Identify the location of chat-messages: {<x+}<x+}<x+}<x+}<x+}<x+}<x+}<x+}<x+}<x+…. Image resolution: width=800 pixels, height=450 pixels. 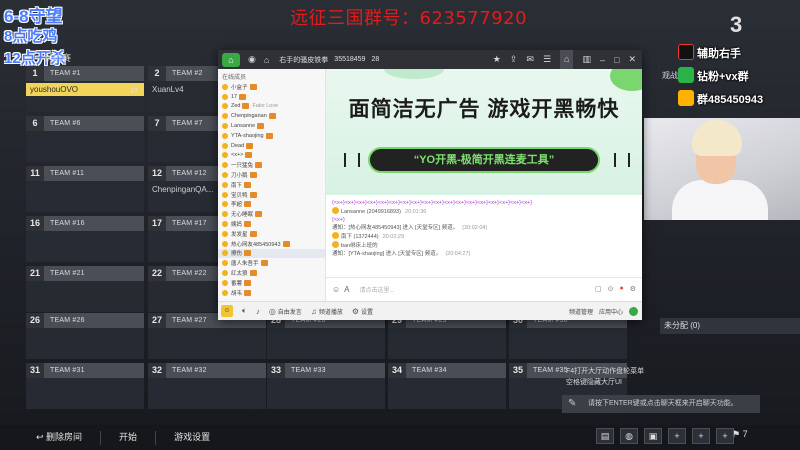
(484, 236).